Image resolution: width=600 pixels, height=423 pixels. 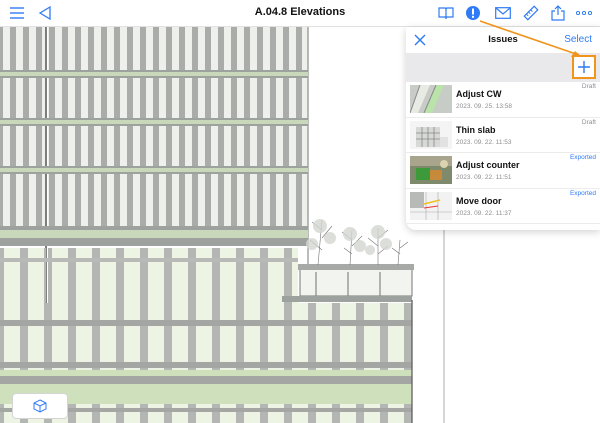 I want to click on mail-icon, so click(x=503, y=13).